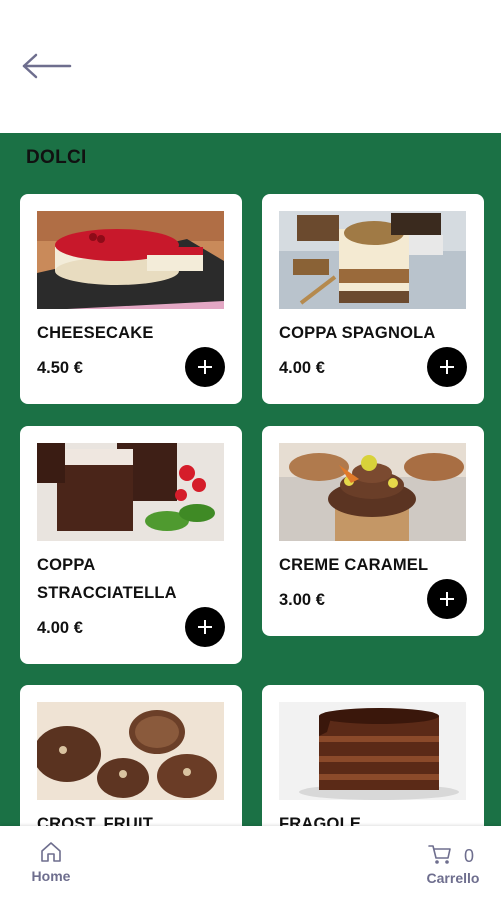 The height and width of the screenshot is (900, 501). Describe the element at coordinates (51, 852) in the screenshot. I see `home-icon` at that location.